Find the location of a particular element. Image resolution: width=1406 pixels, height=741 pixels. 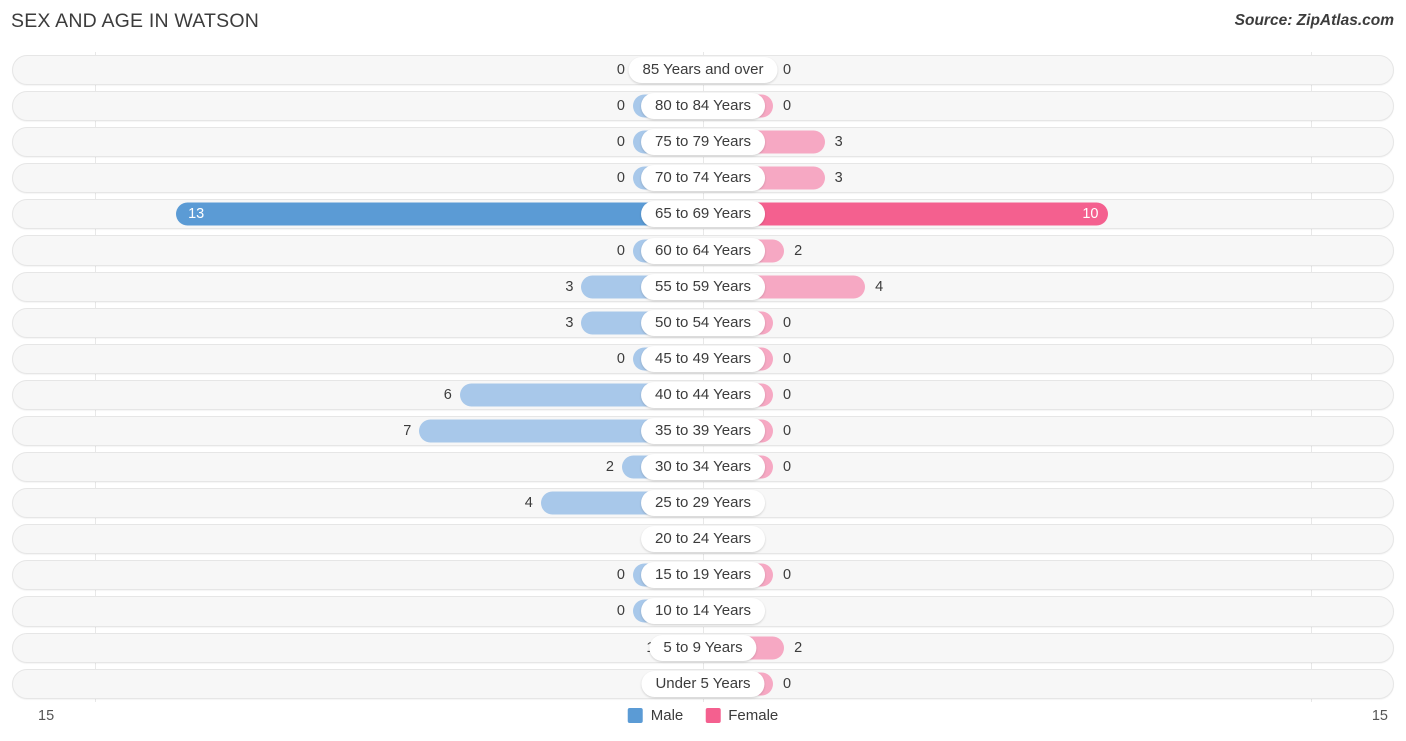

chart-row: 13 10 65 to 69 Years is located at coordinates (703, 214).